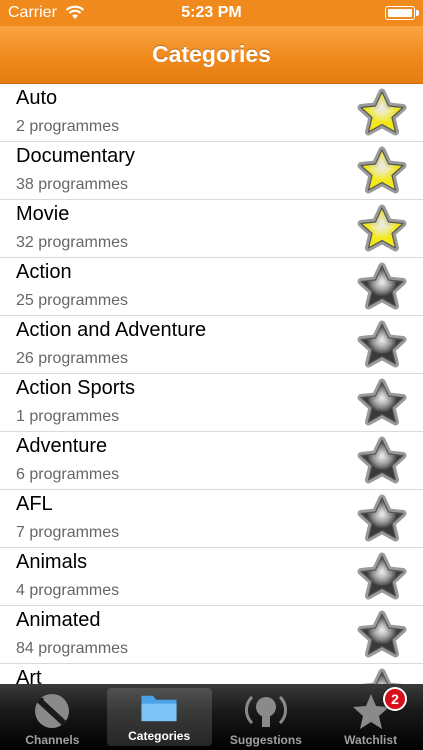  Describe the element at coordinates (29, 675) in the screenshot. I see `category-name: Art` at that location.